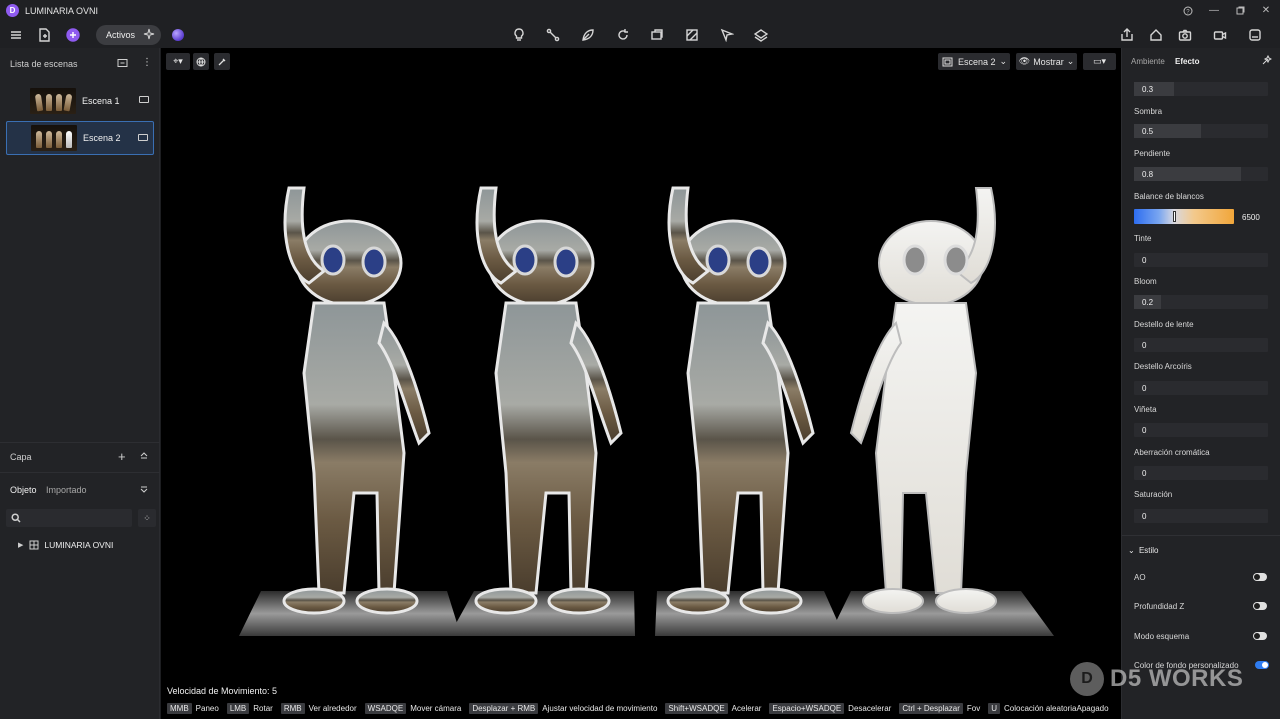  What do you see at coordinates (553, 35) in the screenshot?
I see `path-icon` at bounding box center [553, 35].